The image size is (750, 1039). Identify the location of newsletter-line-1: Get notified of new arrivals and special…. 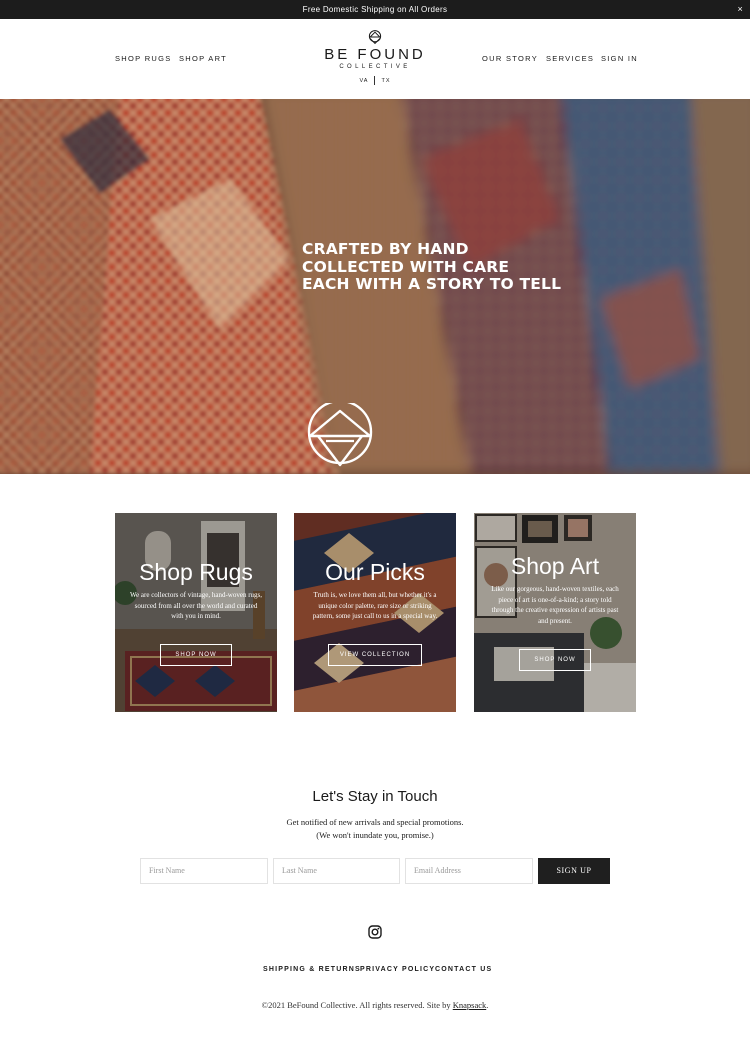
(375, 822).